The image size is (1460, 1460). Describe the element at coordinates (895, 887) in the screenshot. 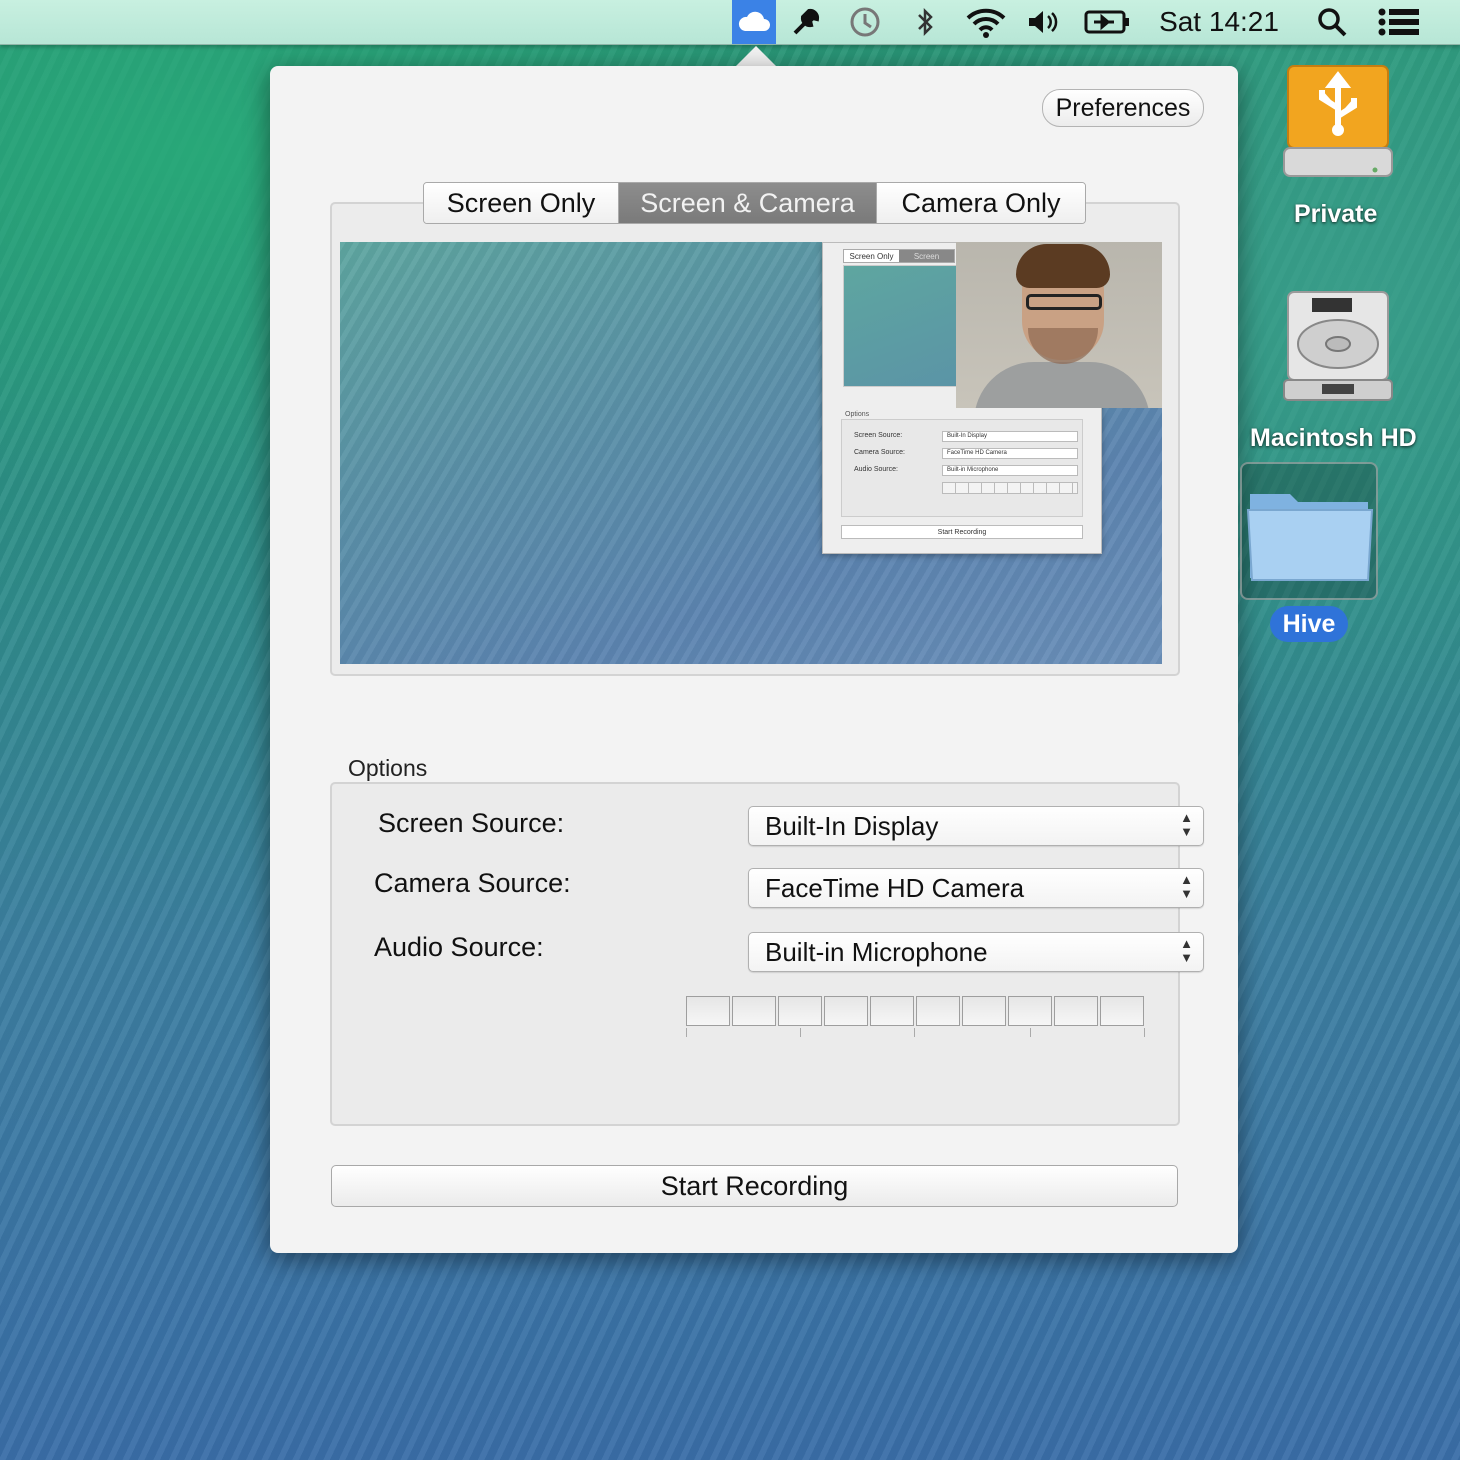

I see `camera-source-value: FaceTime HD Camera` at that location.